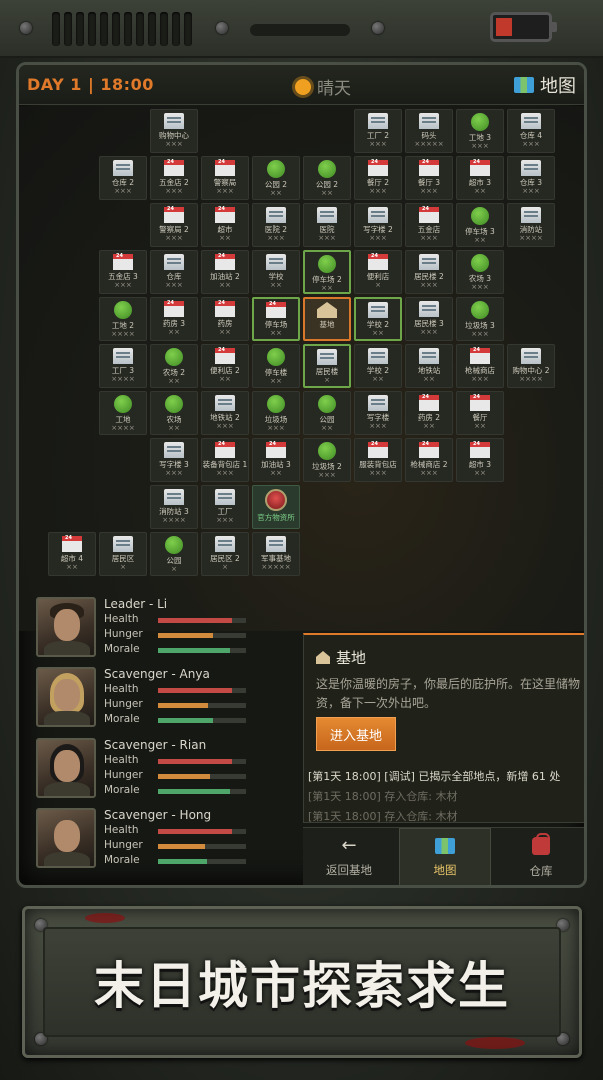 The height and width of the screenshot is (1080, 603). I want to click on map-tile: 购物中心 ×××, so click(174, 131).